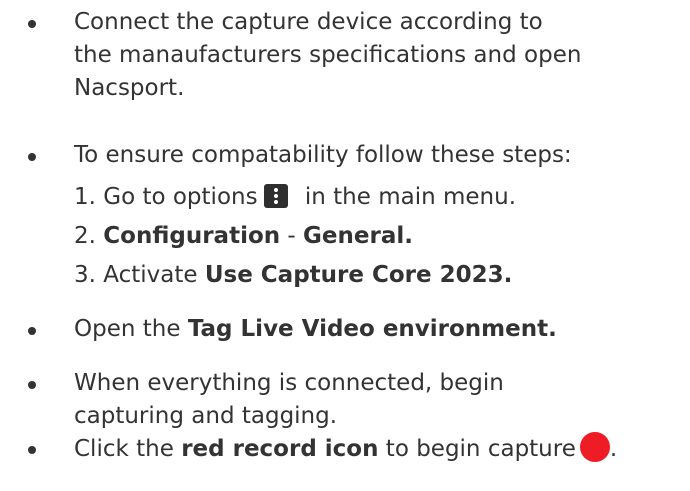  What do you see at coordinates (129, 88) in the screenshot?
I see `item-line: Nacsport.` at bounding box center [129, 88].